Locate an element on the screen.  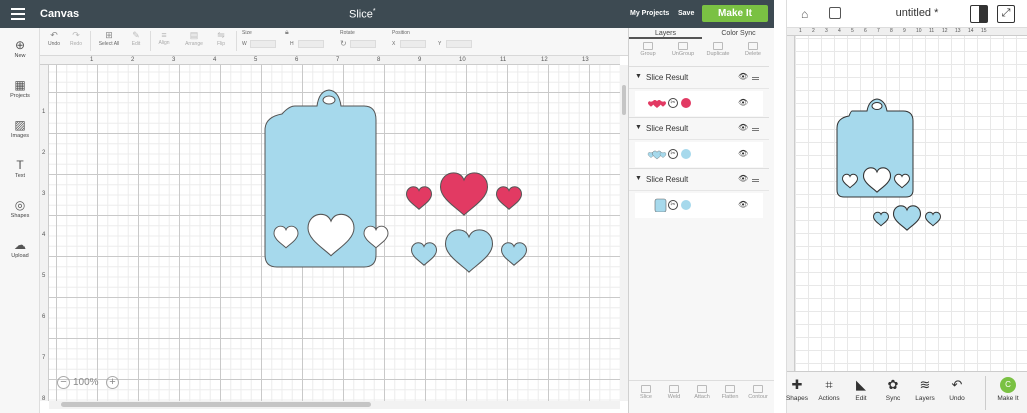
tool-label: Weld is located at coordinates (674, 397).